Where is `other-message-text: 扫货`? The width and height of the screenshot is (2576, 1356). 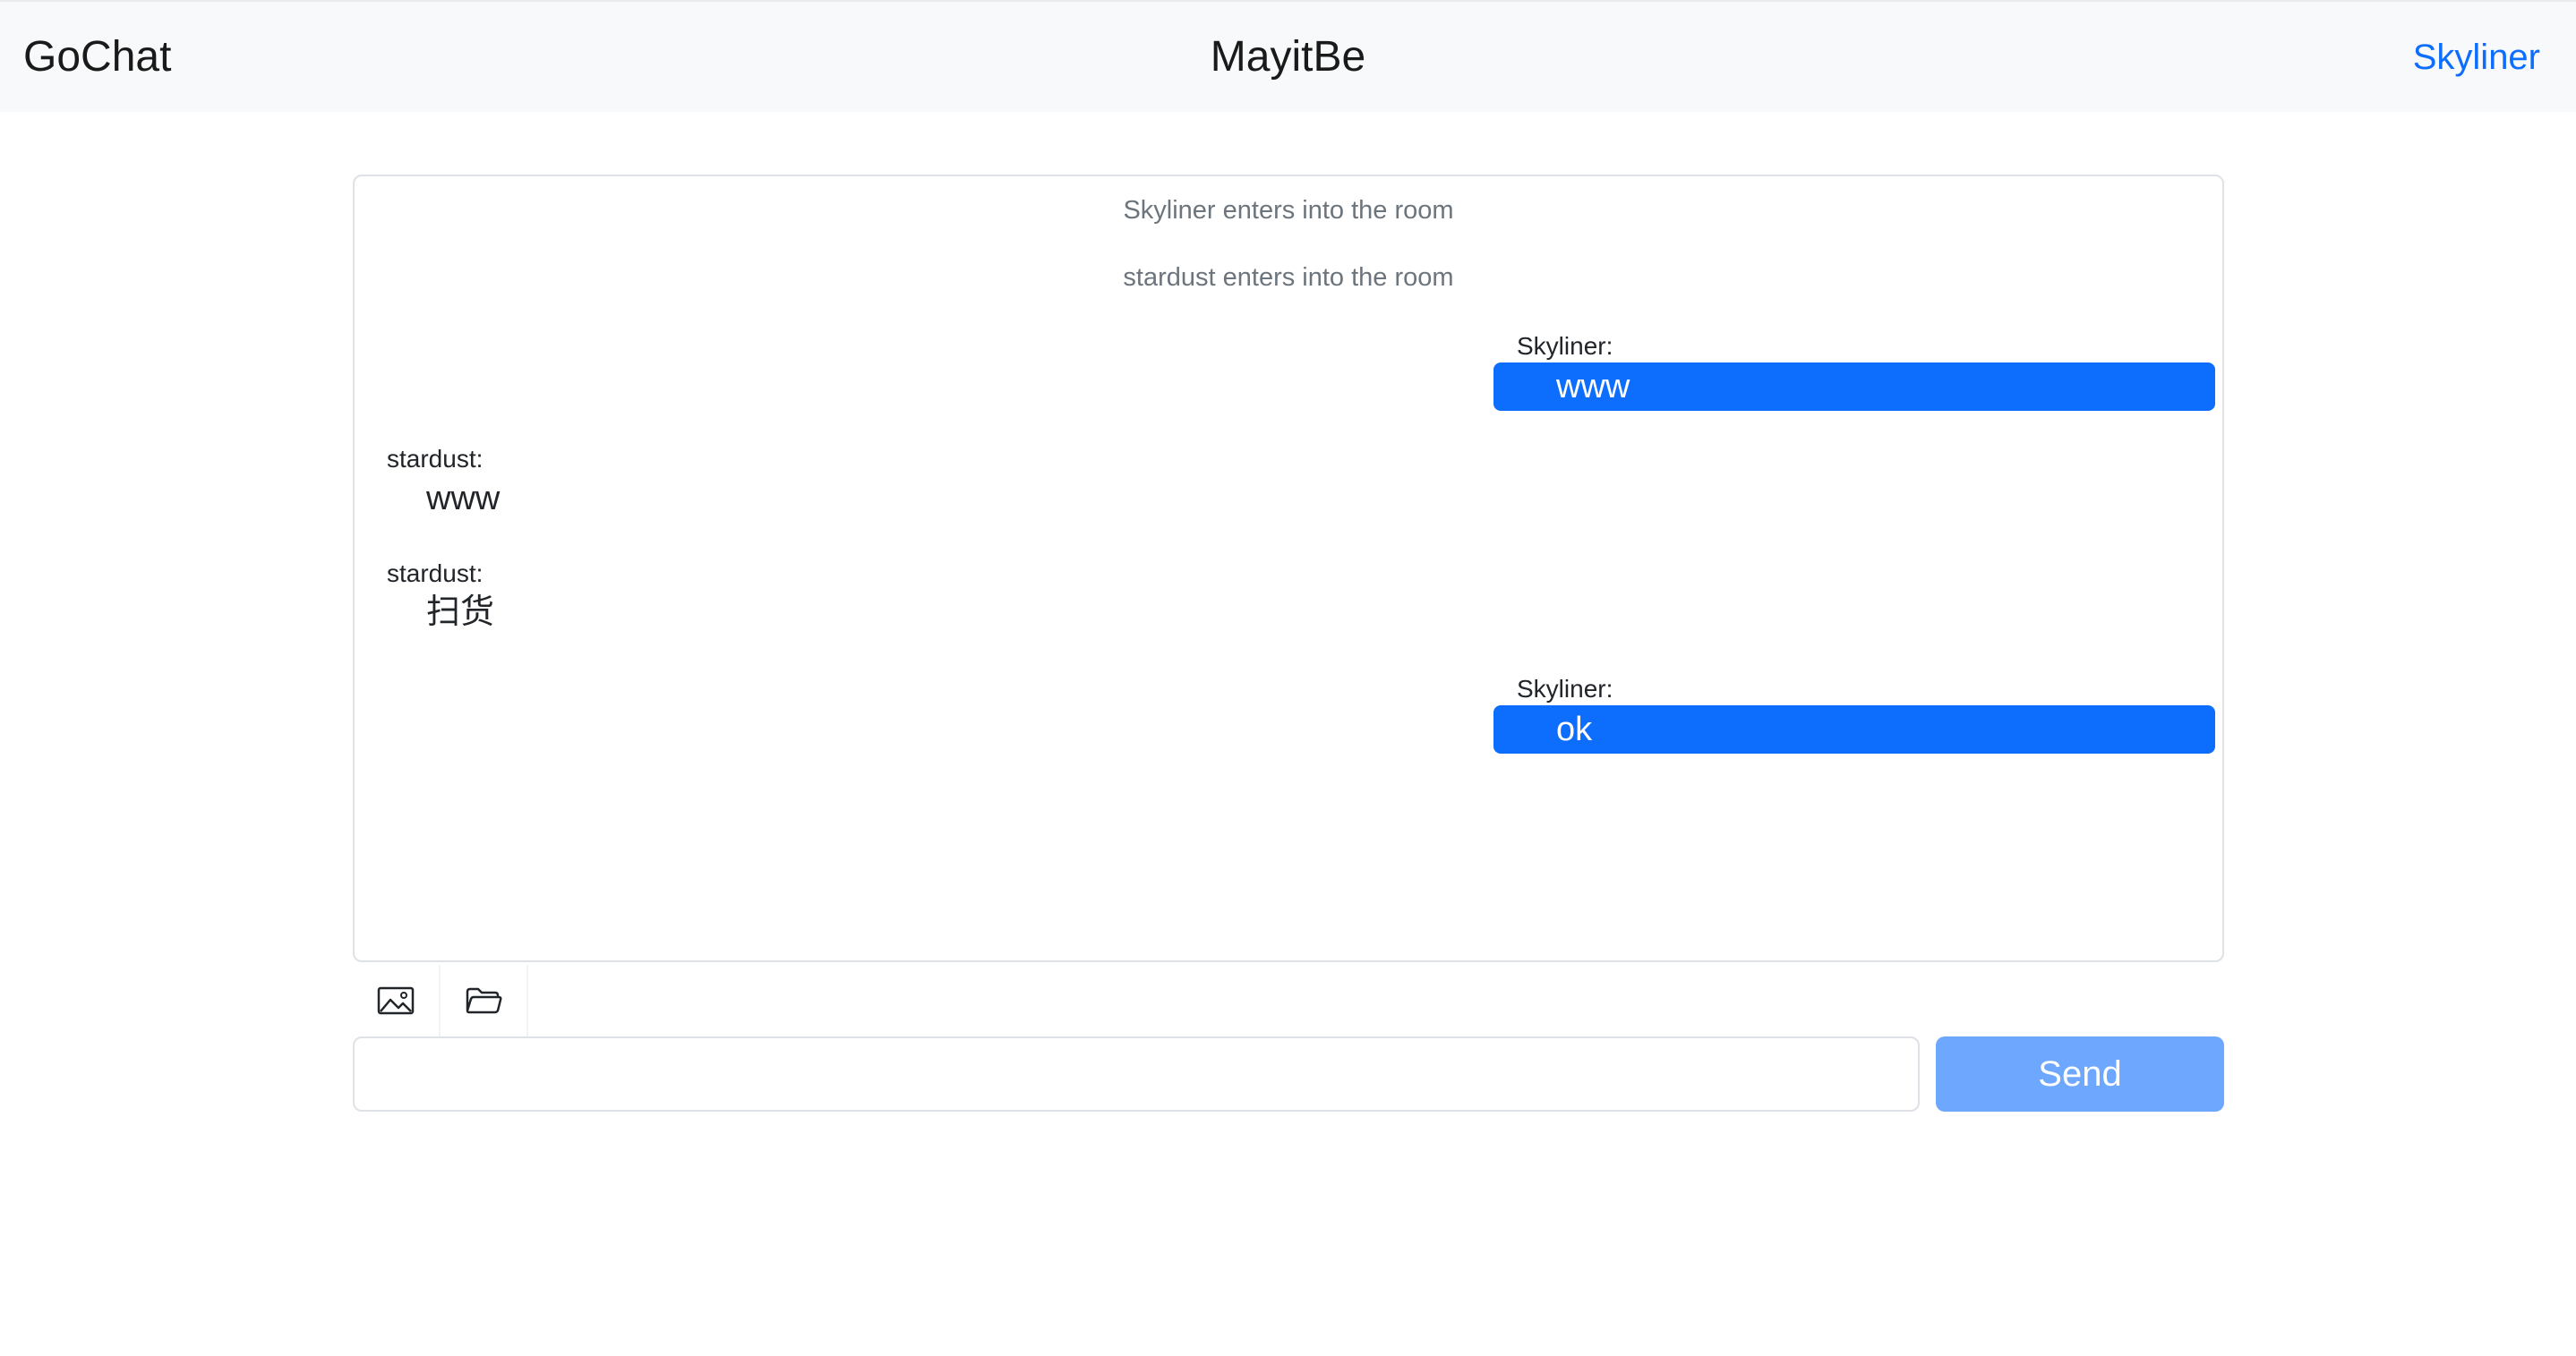 other-message-text: 扫货 is located at coordinates (460, 612).